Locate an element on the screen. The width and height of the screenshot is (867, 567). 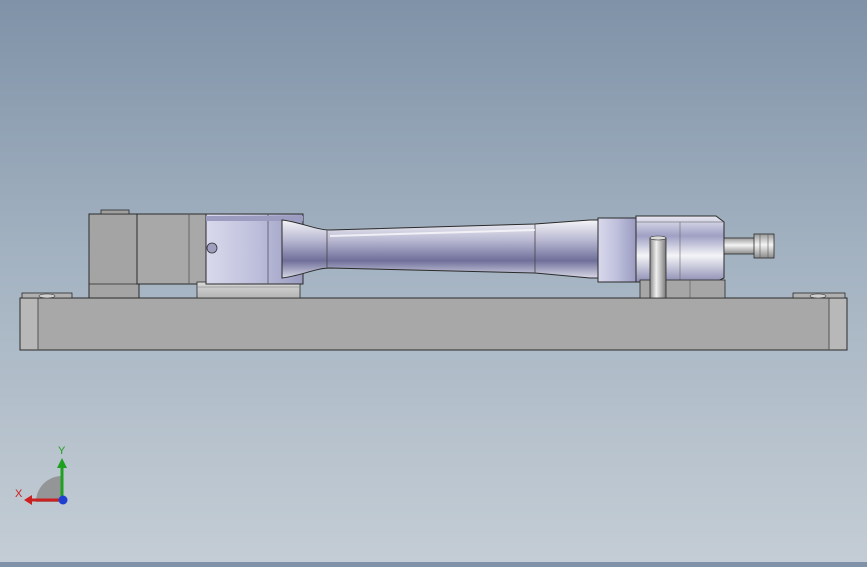
adjusting-screw is located at coordinates (749, 246).